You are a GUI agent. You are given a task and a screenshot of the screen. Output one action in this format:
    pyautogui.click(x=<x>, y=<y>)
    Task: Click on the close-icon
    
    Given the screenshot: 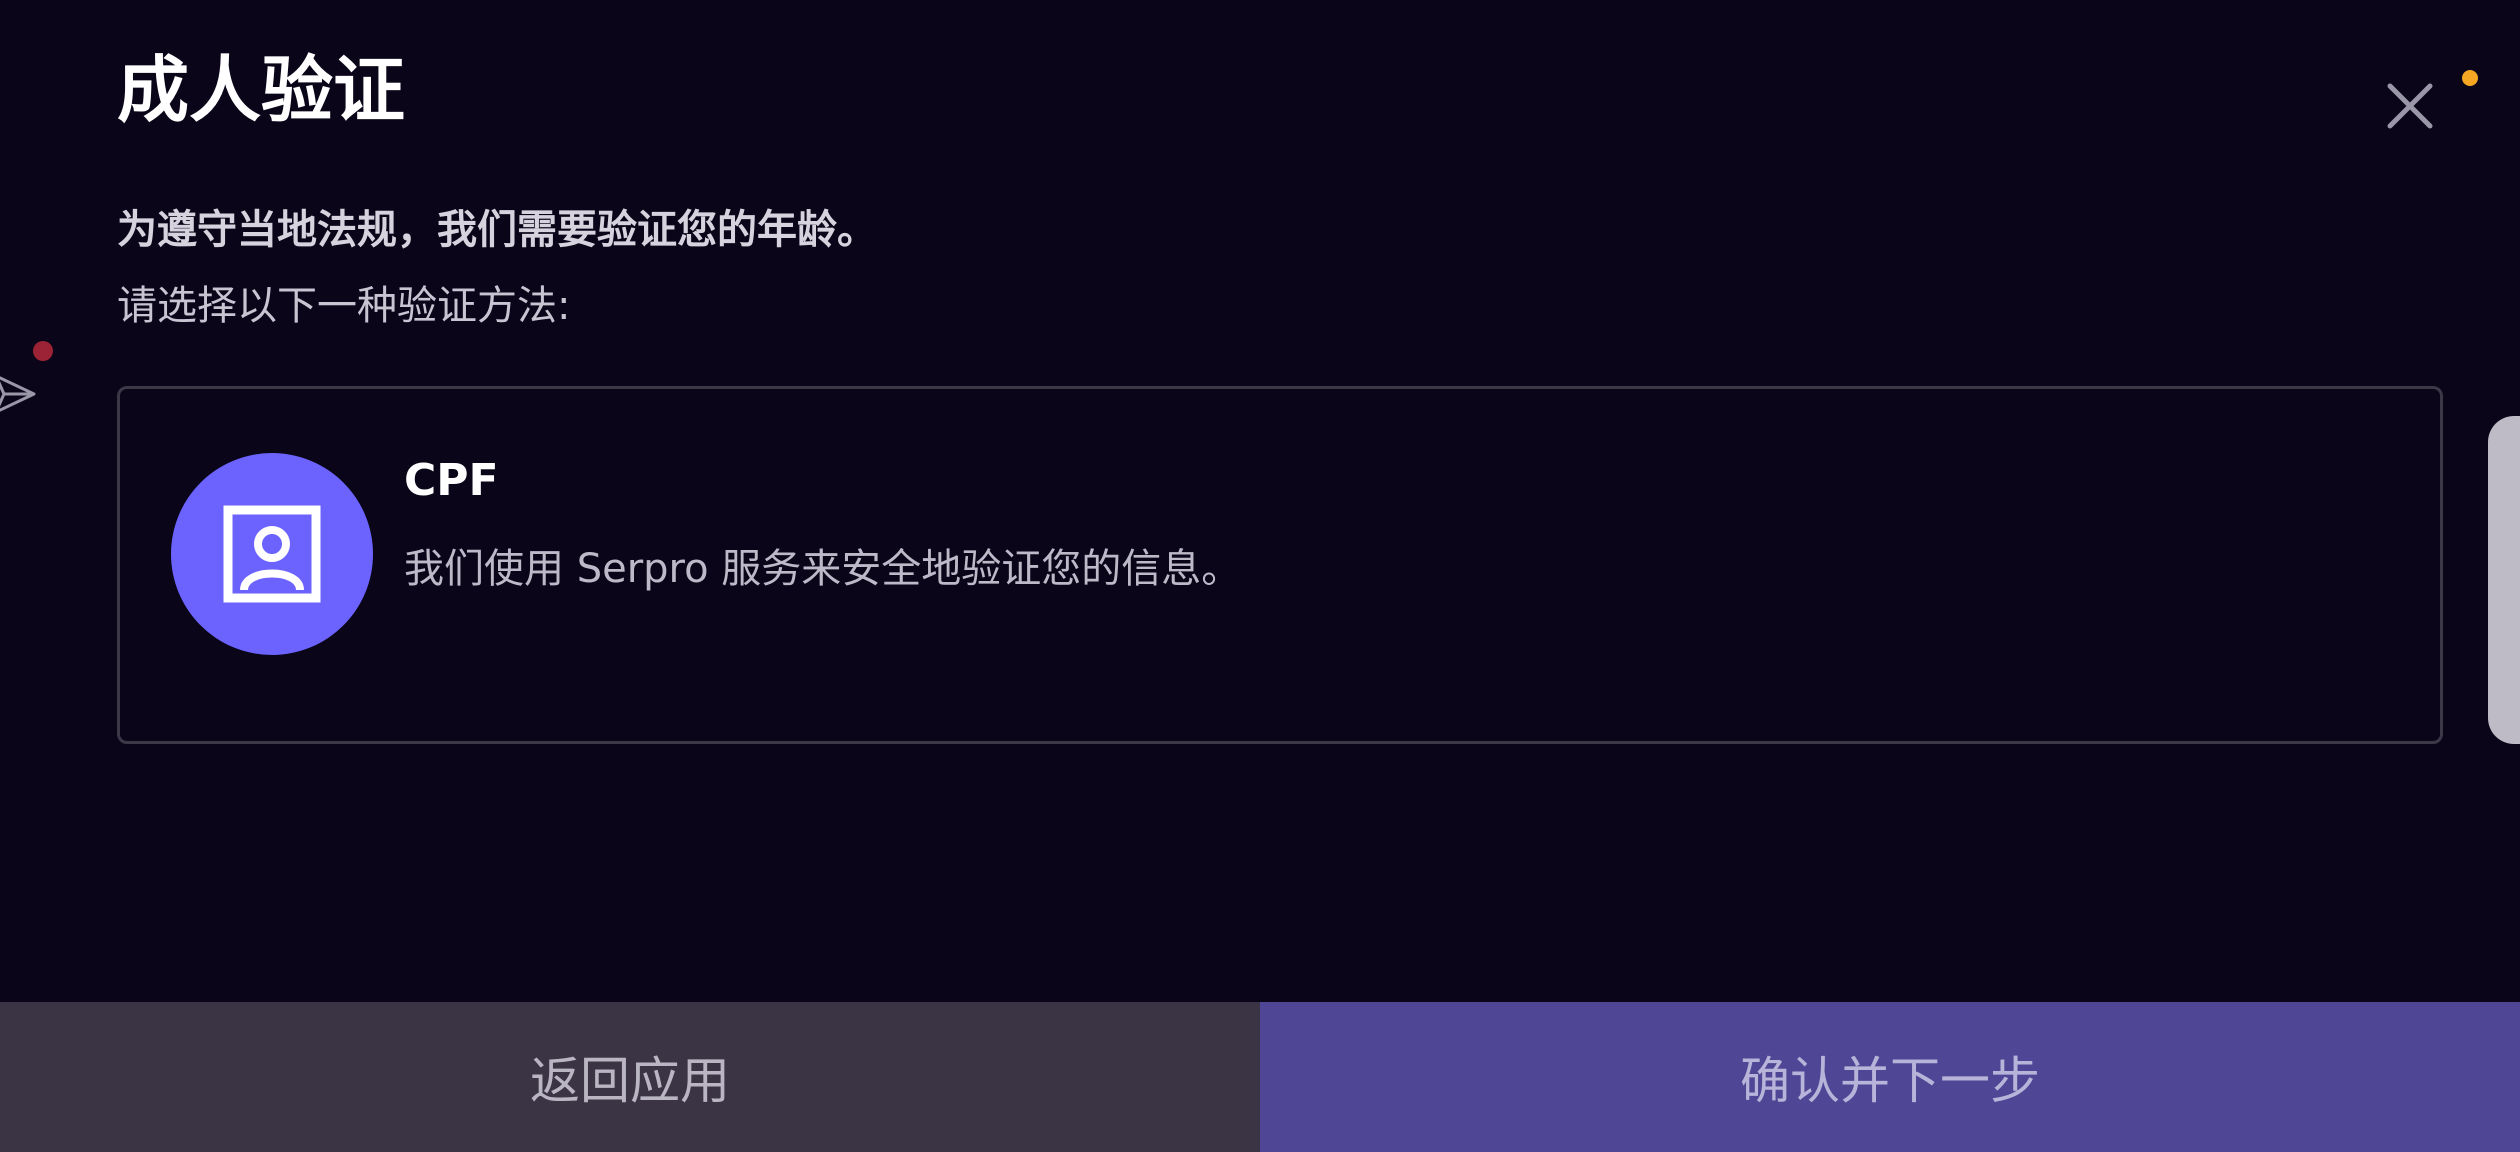 What is the action you would take?
    pyautogui.click(x=2410, y=106)
    